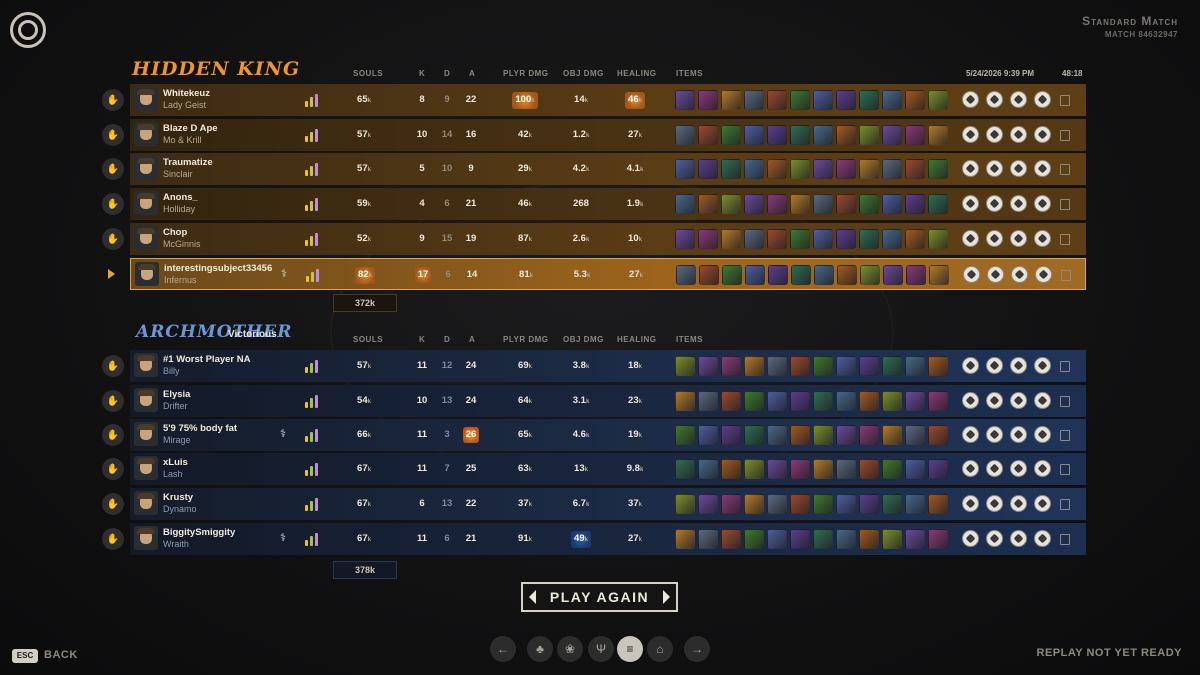 This screenshot has width=1200, height=675. What do you see at coordinates (570, 649) in the screenshot?
I see `timeline-icon: ❀` at bounding box center [570, 649].